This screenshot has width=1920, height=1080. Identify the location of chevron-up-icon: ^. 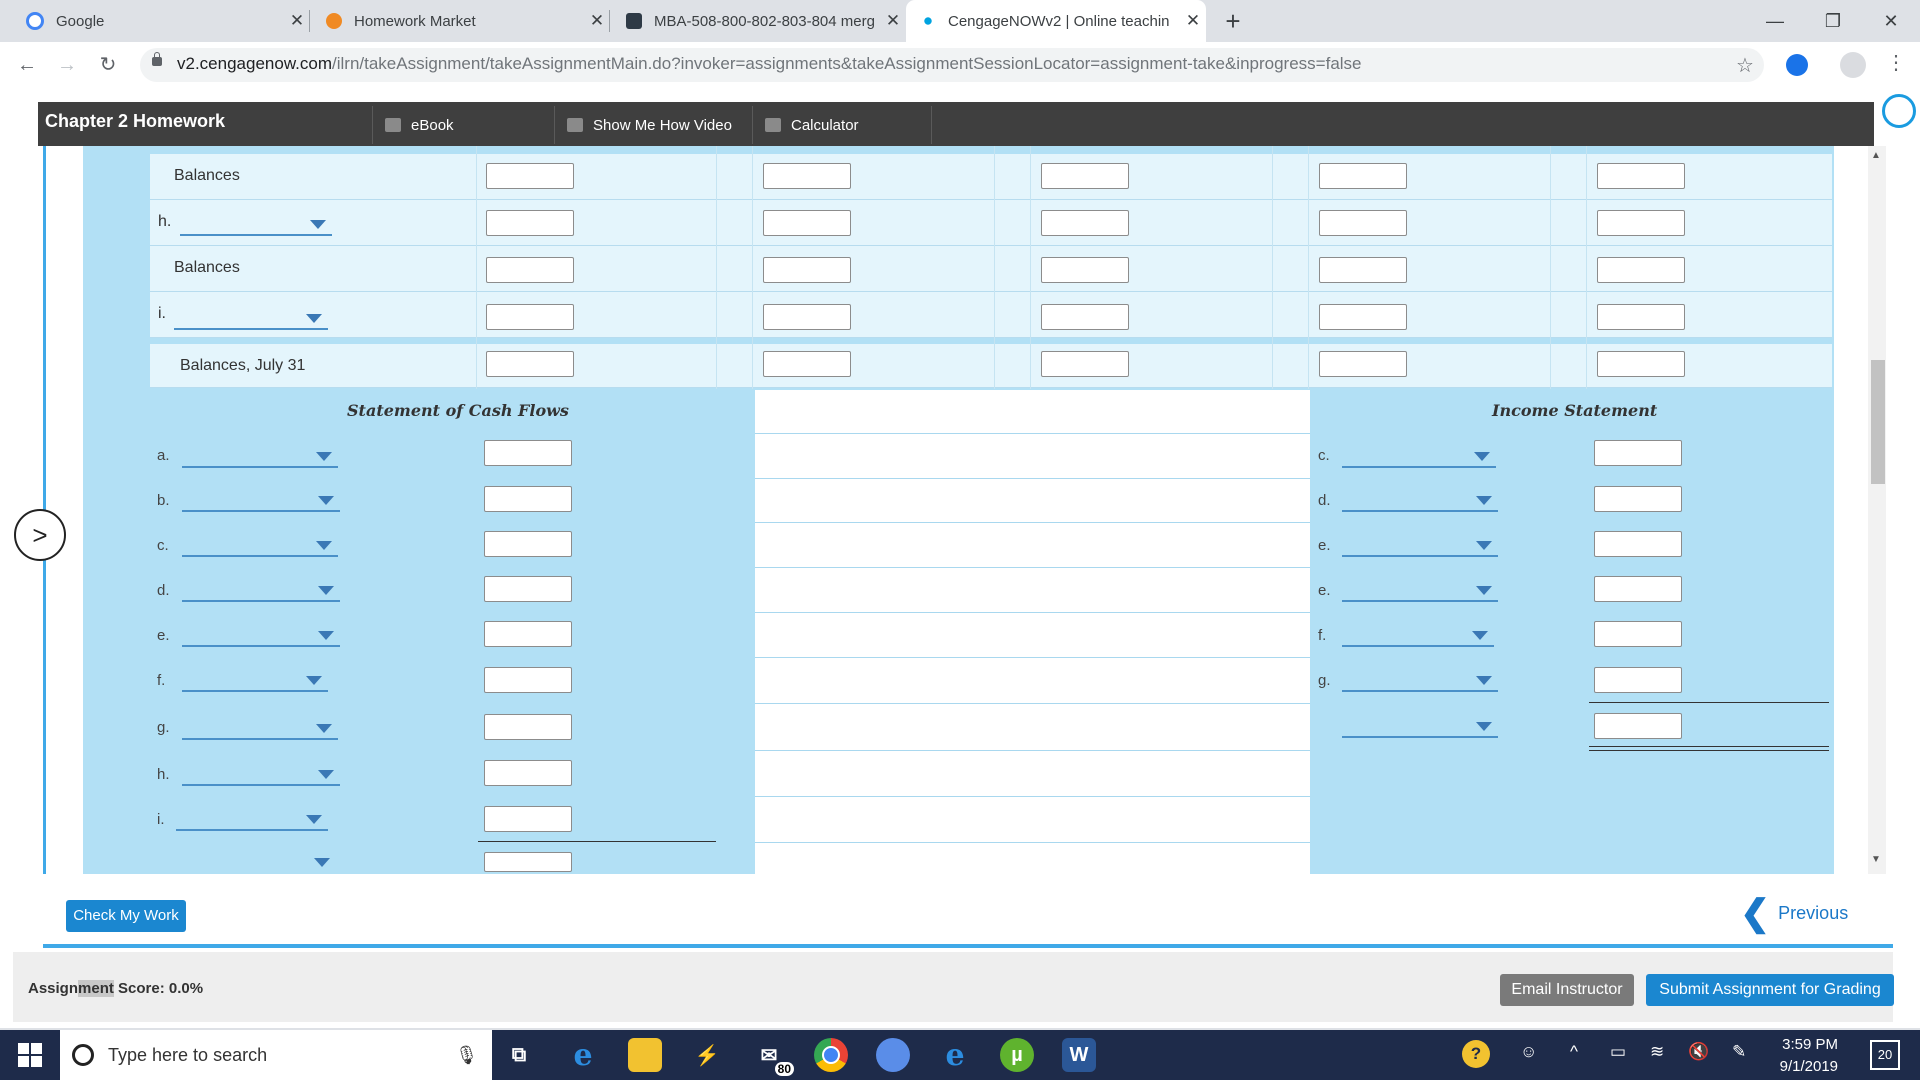
(1574, 1052).